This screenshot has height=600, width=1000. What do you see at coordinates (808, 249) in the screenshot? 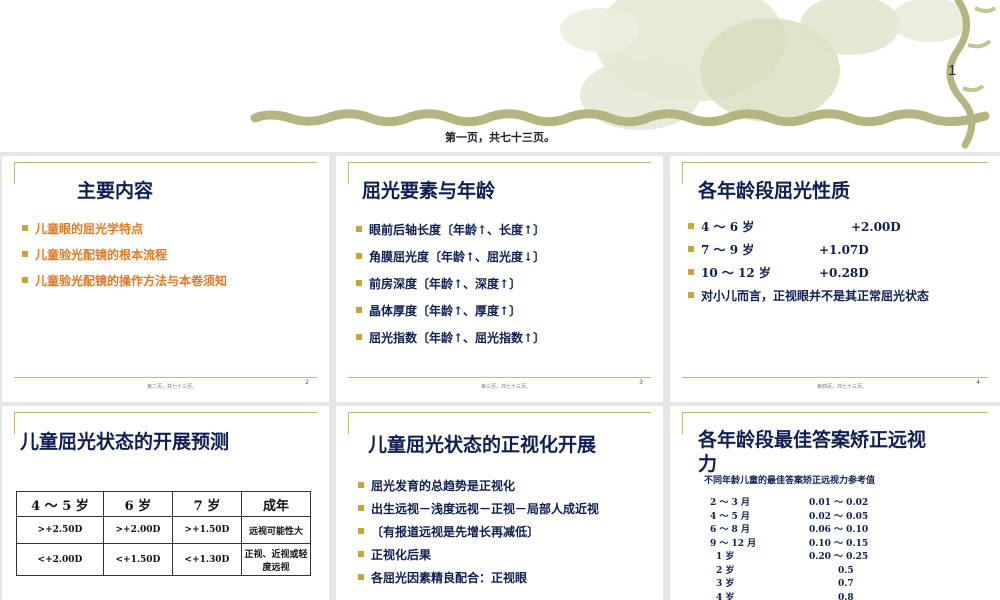
I see `list-item: 7 ～ 9 岁+1.07D` at bounding box center [808, 249].